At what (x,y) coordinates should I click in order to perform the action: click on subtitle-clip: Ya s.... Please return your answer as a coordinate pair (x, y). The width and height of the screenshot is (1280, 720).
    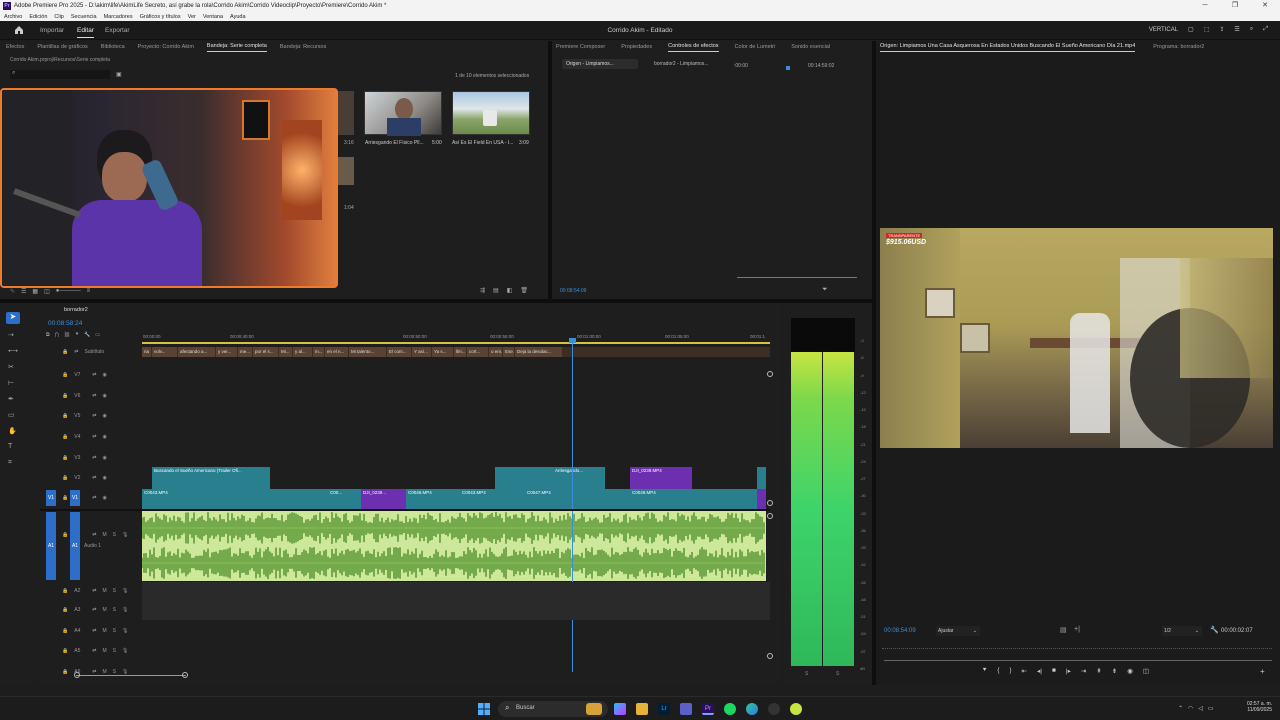
    Looking at the image, I should click on (442, 352).